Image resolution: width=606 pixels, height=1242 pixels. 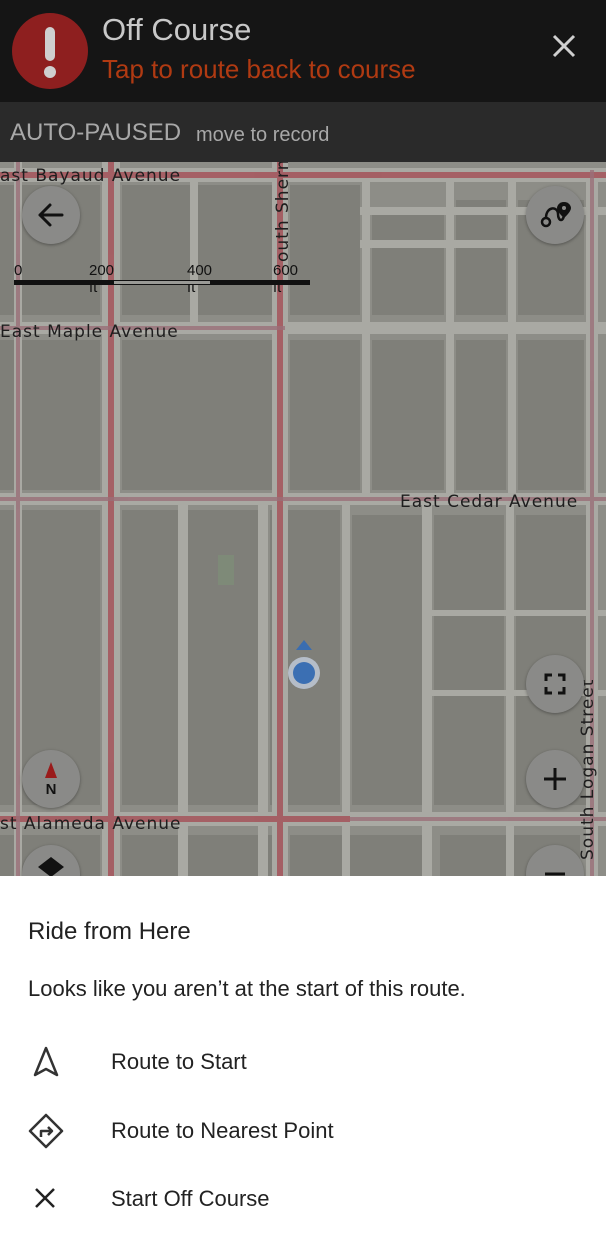 I want to click on zoom-out-icon, so click(x=555, y=874).